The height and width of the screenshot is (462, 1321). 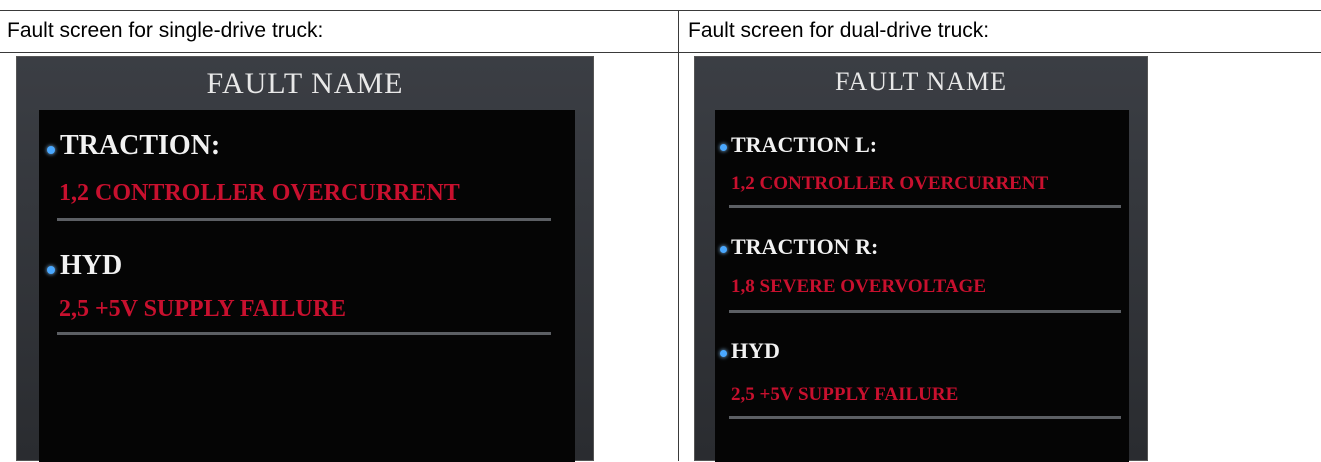 What do you see at coordinates (804, 144) in the screenshot?
I see `fault-label: TRACTION L:` at bounding box center [804, 144].